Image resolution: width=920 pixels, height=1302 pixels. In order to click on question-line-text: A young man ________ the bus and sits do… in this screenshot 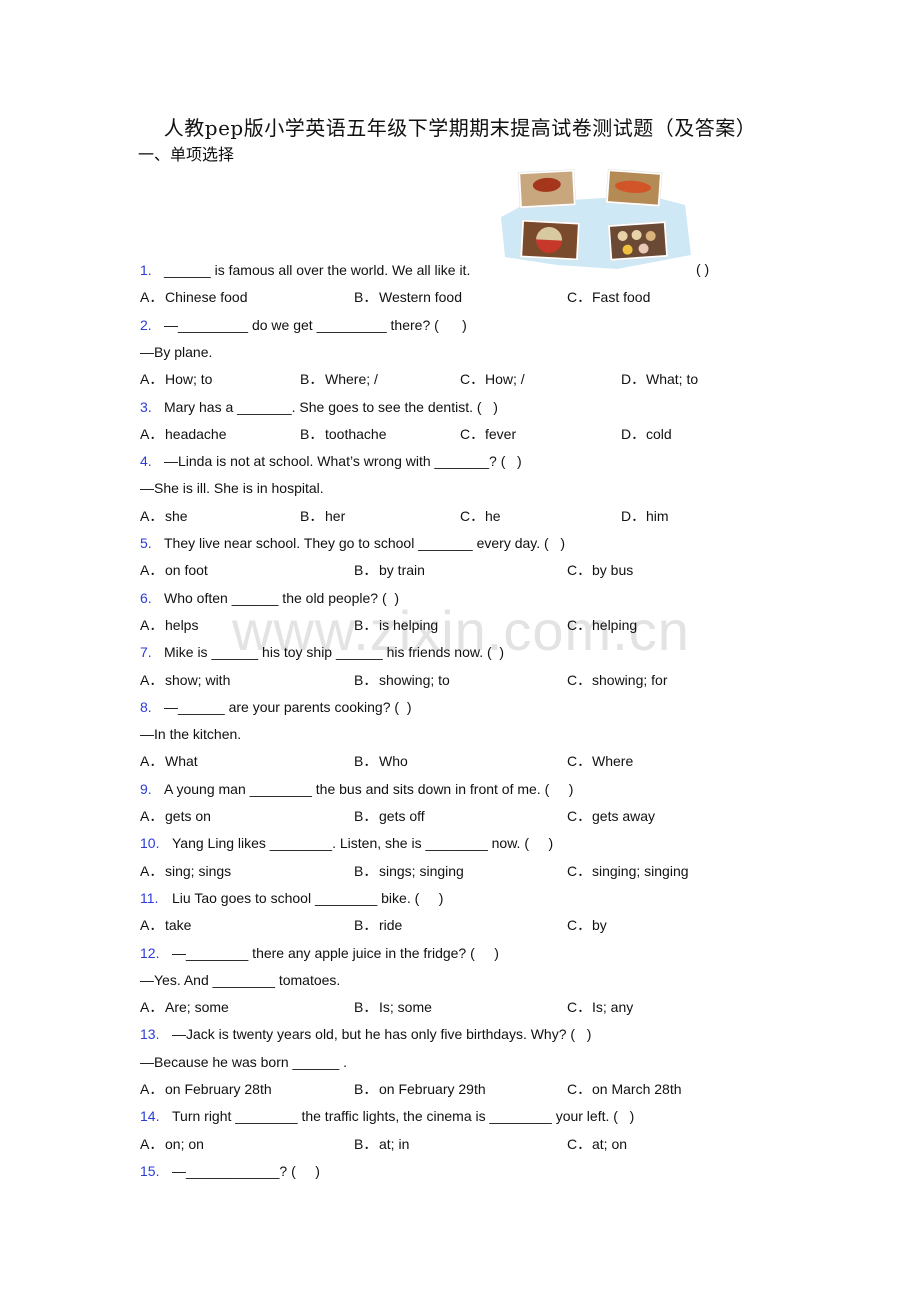, I will do `click(369, 788)`.